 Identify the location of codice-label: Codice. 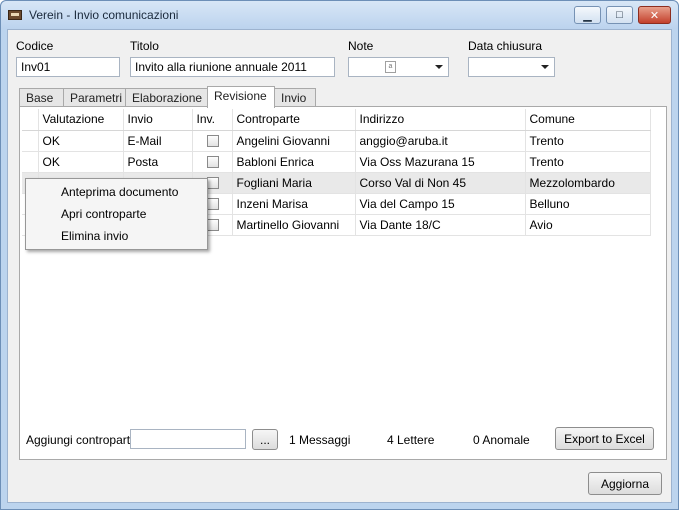
(35, 46).